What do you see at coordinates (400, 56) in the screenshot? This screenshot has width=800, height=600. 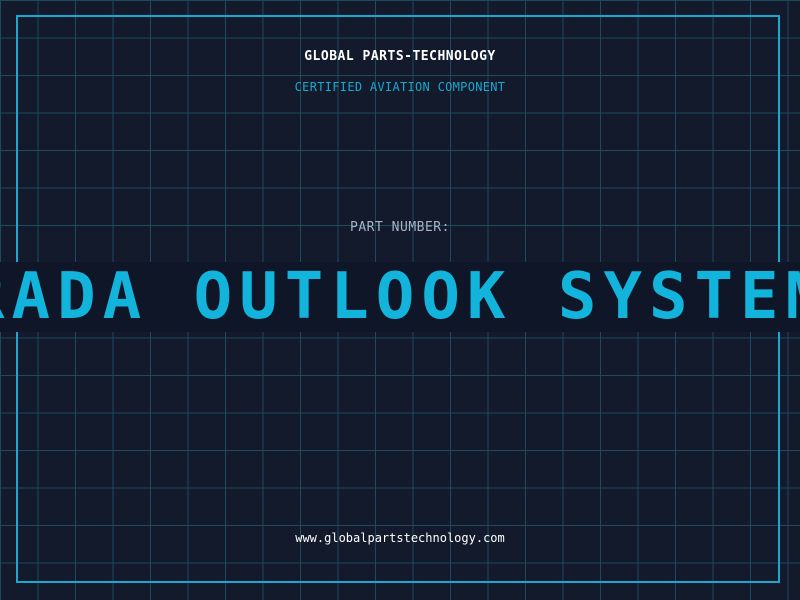 I see `company-name: GLOBAL PARTS-TECHNOLOGY` at bounding box center [400, 56].